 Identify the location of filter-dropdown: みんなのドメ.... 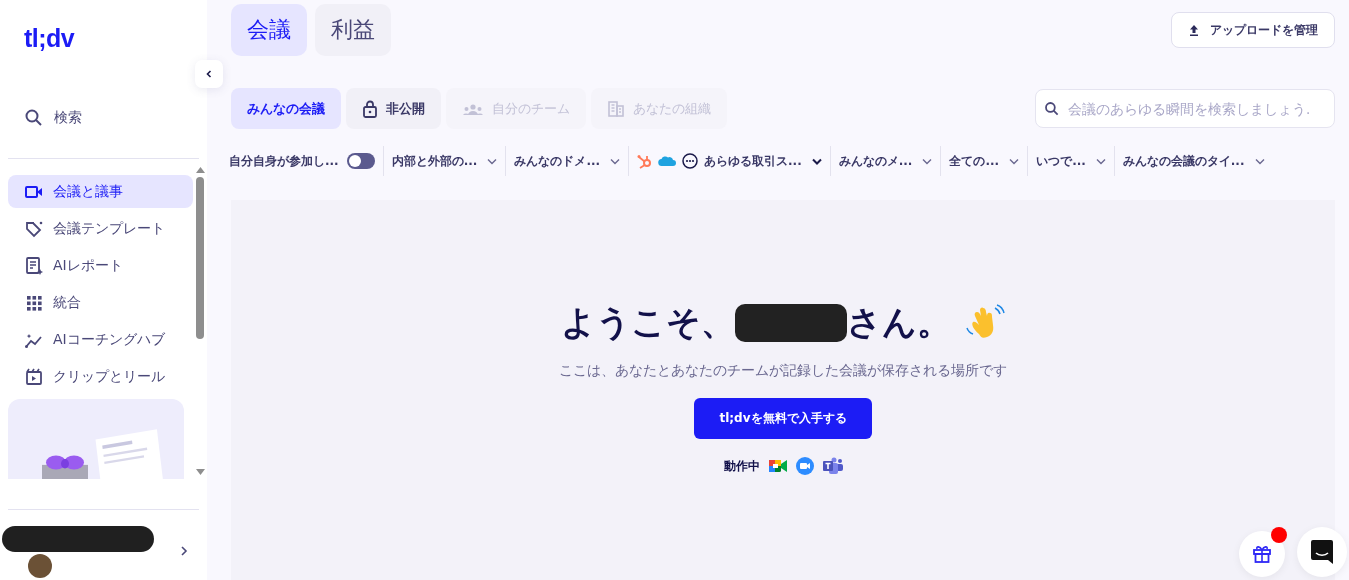
(567, 161).